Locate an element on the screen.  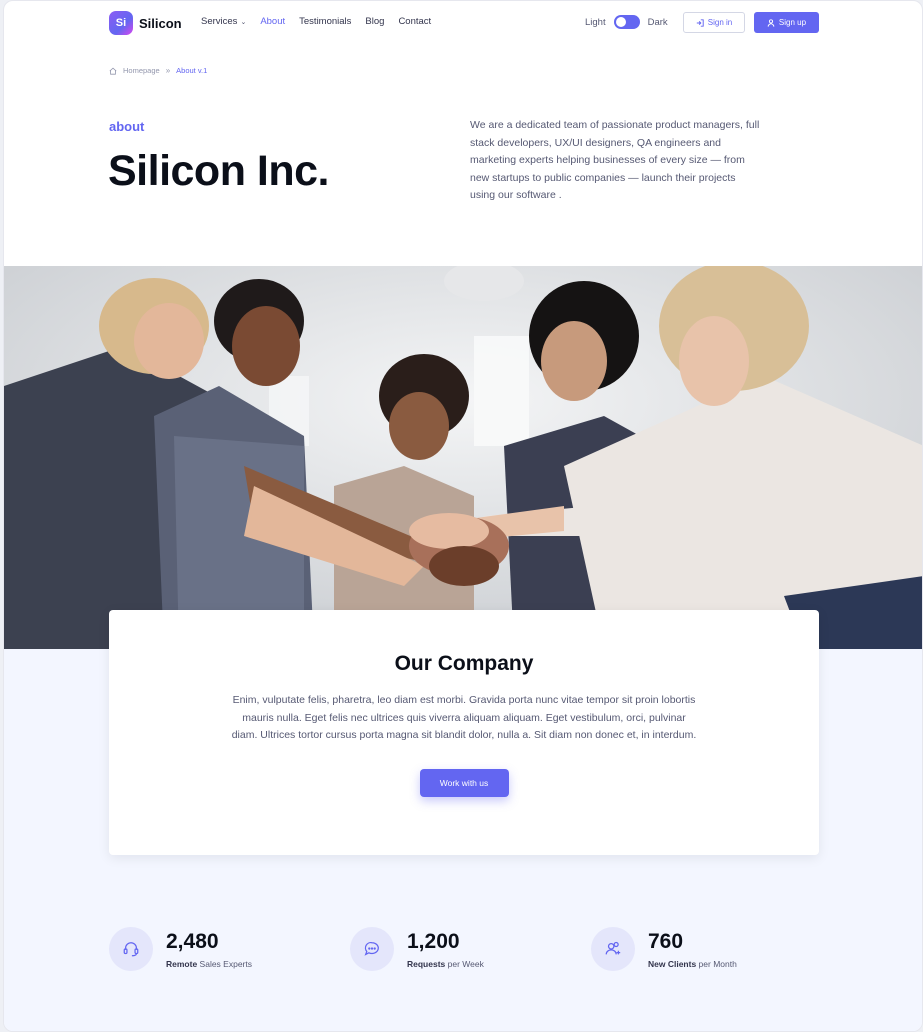
hero-eyebrow: about is located at coordinates (127, 126).